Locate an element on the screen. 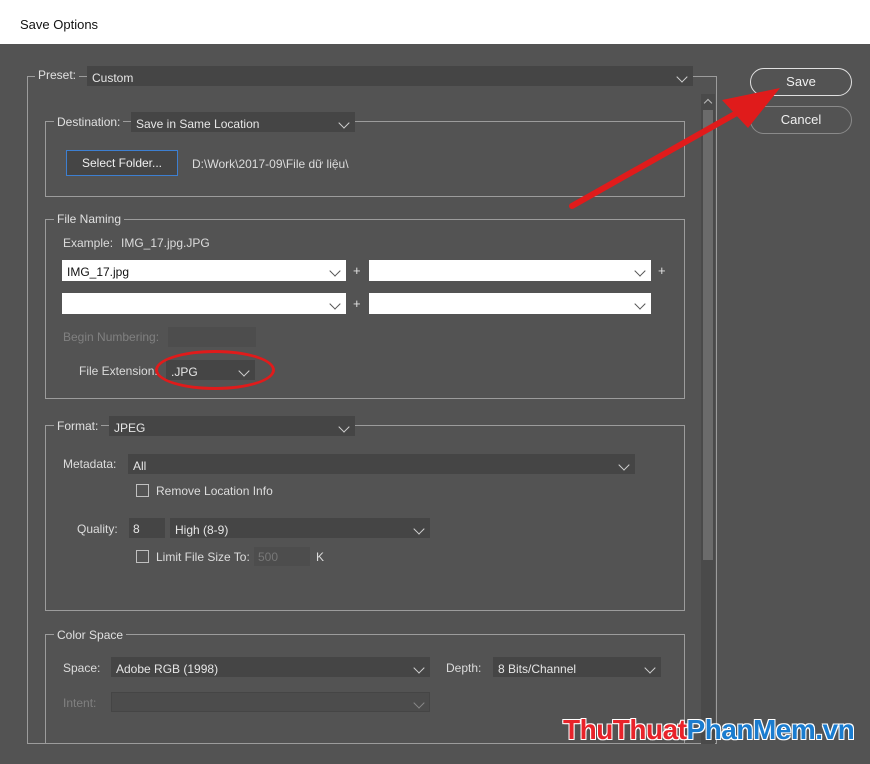 This screenshot has height=764, width=870. watermark-logo: ThuThuatPhanMem.vn is located at coordinates (709, 730).